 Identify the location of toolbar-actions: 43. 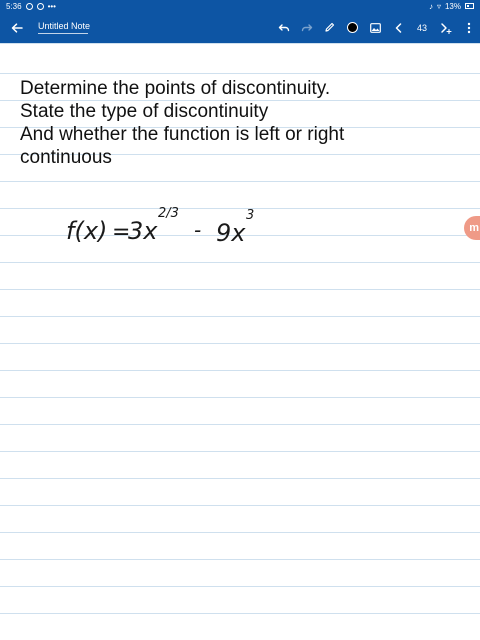
(376, 27).